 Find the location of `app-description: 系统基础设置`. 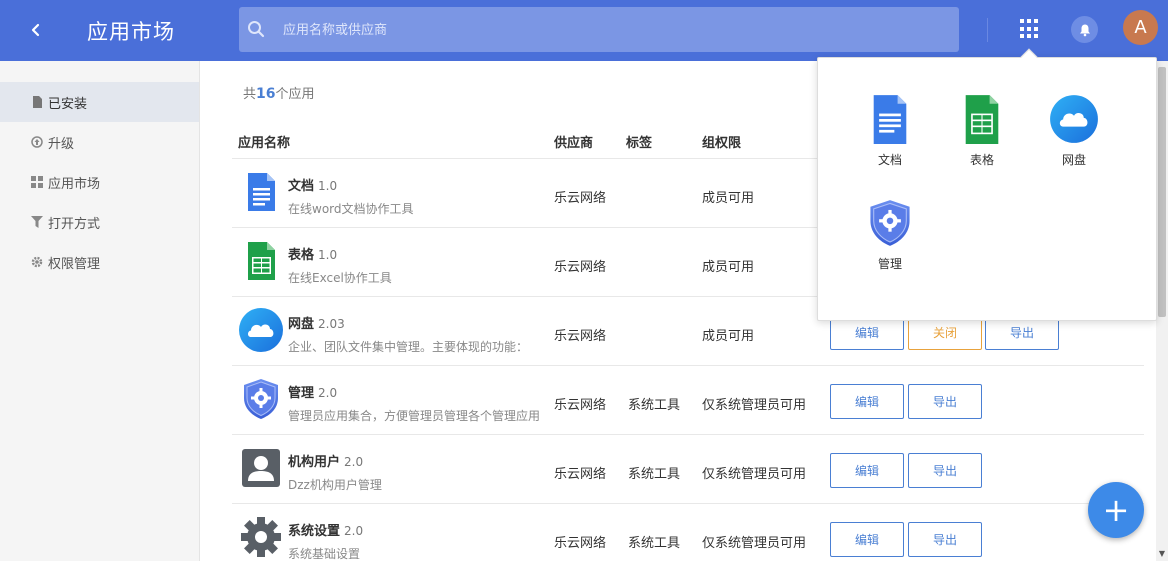

app-description: 系统基础设置 is located at coordinates (324, 554).